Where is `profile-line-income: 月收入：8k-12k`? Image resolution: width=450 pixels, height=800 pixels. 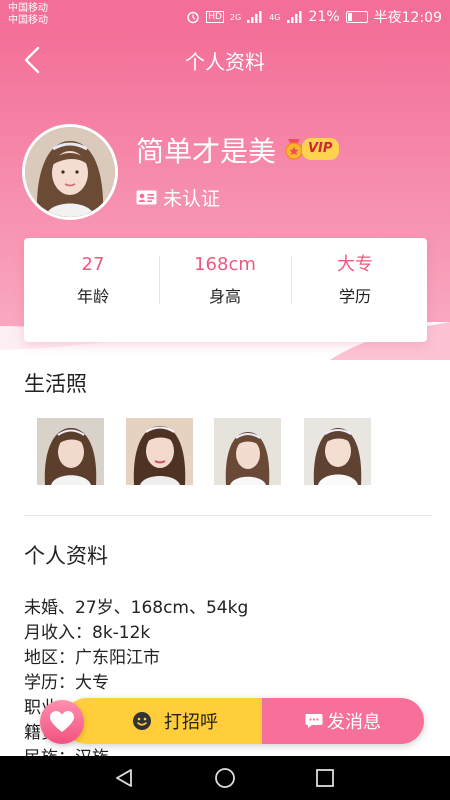 profile-line-income: 月收入：8k-12k is located at coordinates (87, 633).